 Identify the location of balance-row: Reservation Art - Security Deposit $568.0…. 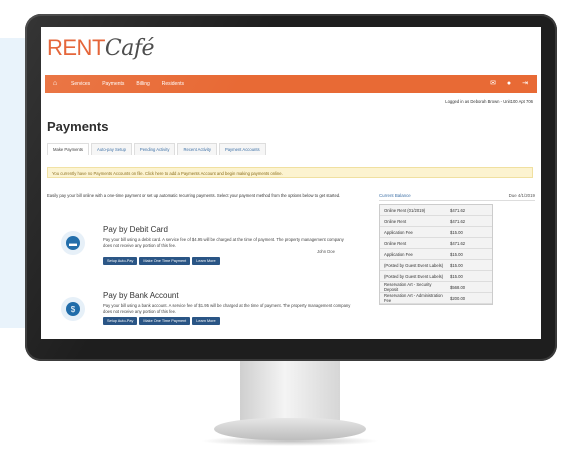
(436, 287).